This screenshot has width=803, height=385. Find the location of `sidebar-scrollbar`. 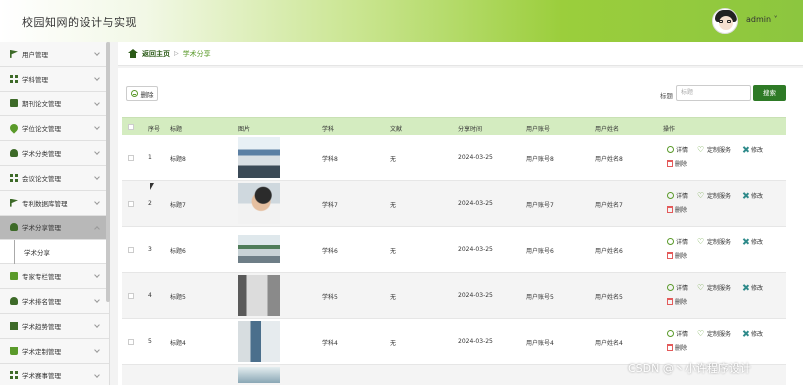

sidebar-scrollbar is located at coordinates (108, 172).